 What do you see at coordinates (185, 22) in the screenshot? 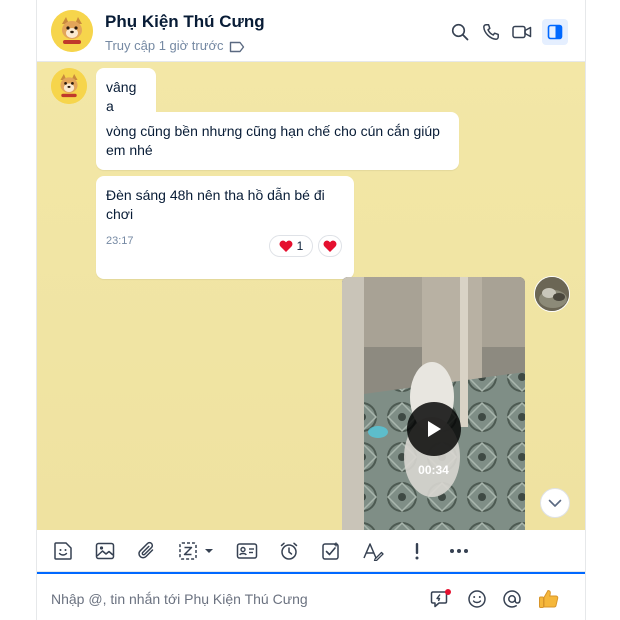
I see `contact-name: Phụ Kiện Thú Cưng` at bounding box center [185, 22].